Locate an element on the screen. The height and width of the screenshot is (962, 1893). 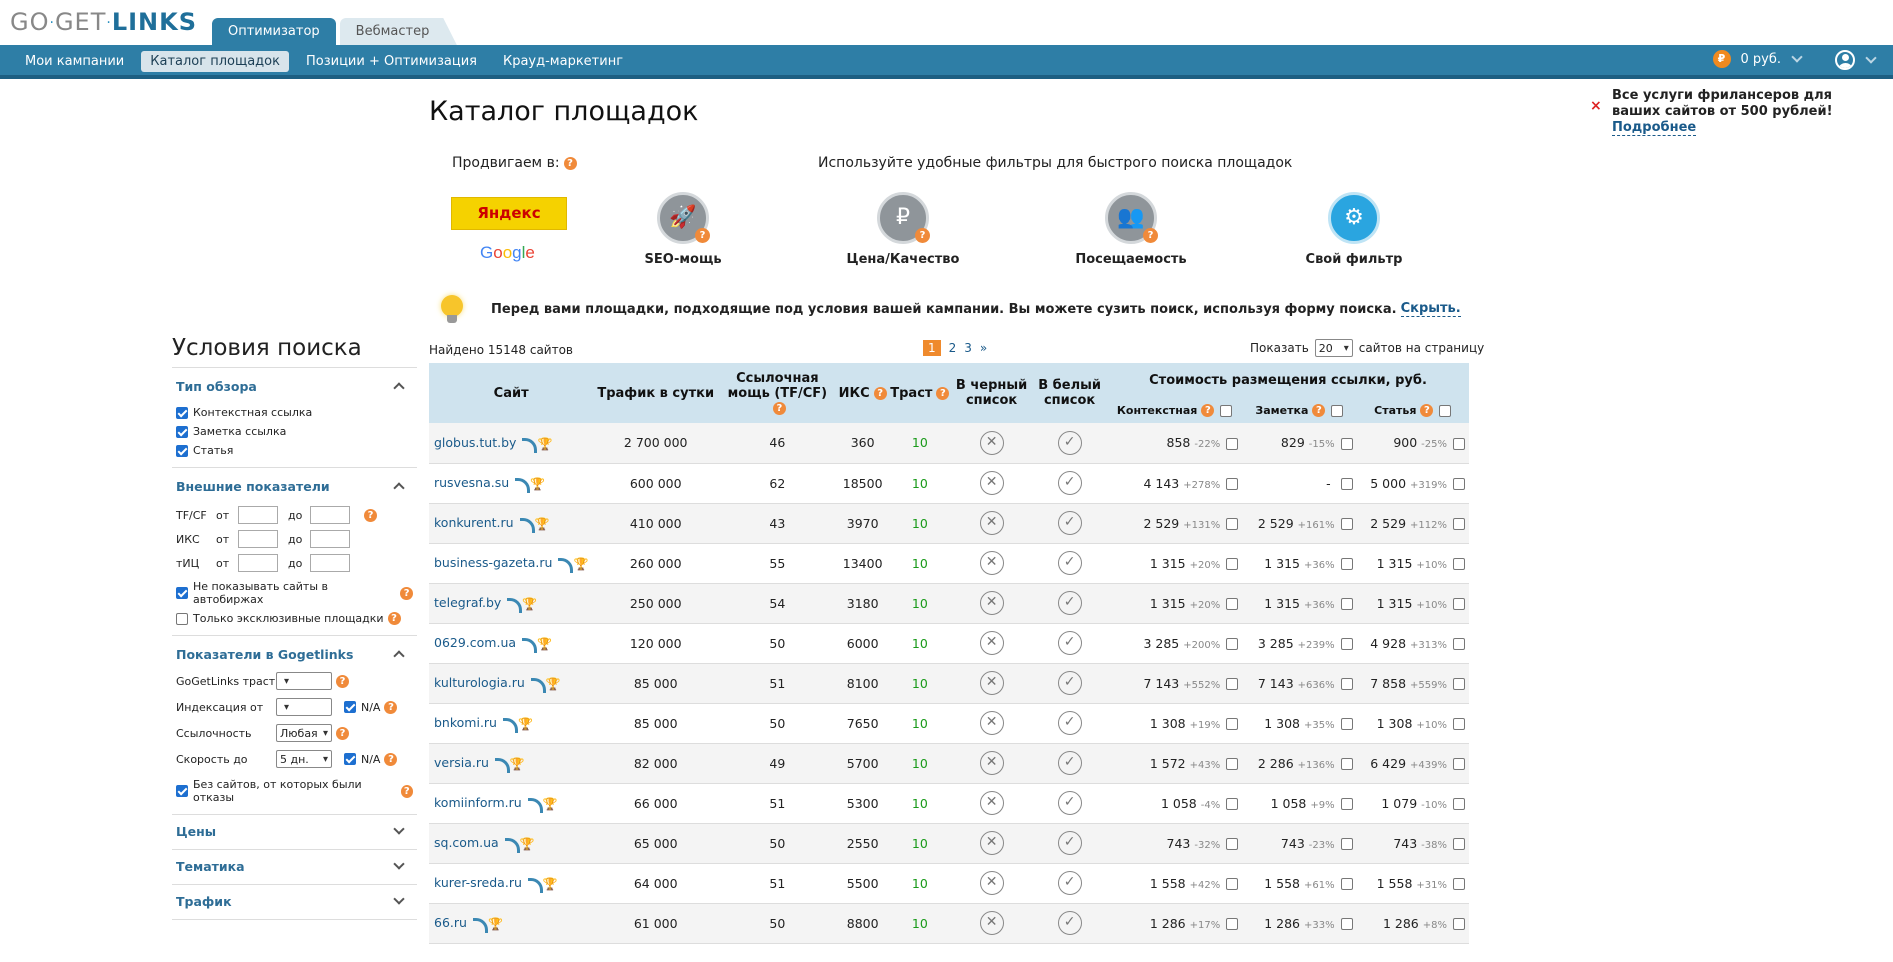
section-header: Цены is located at coordinates (294, 831).